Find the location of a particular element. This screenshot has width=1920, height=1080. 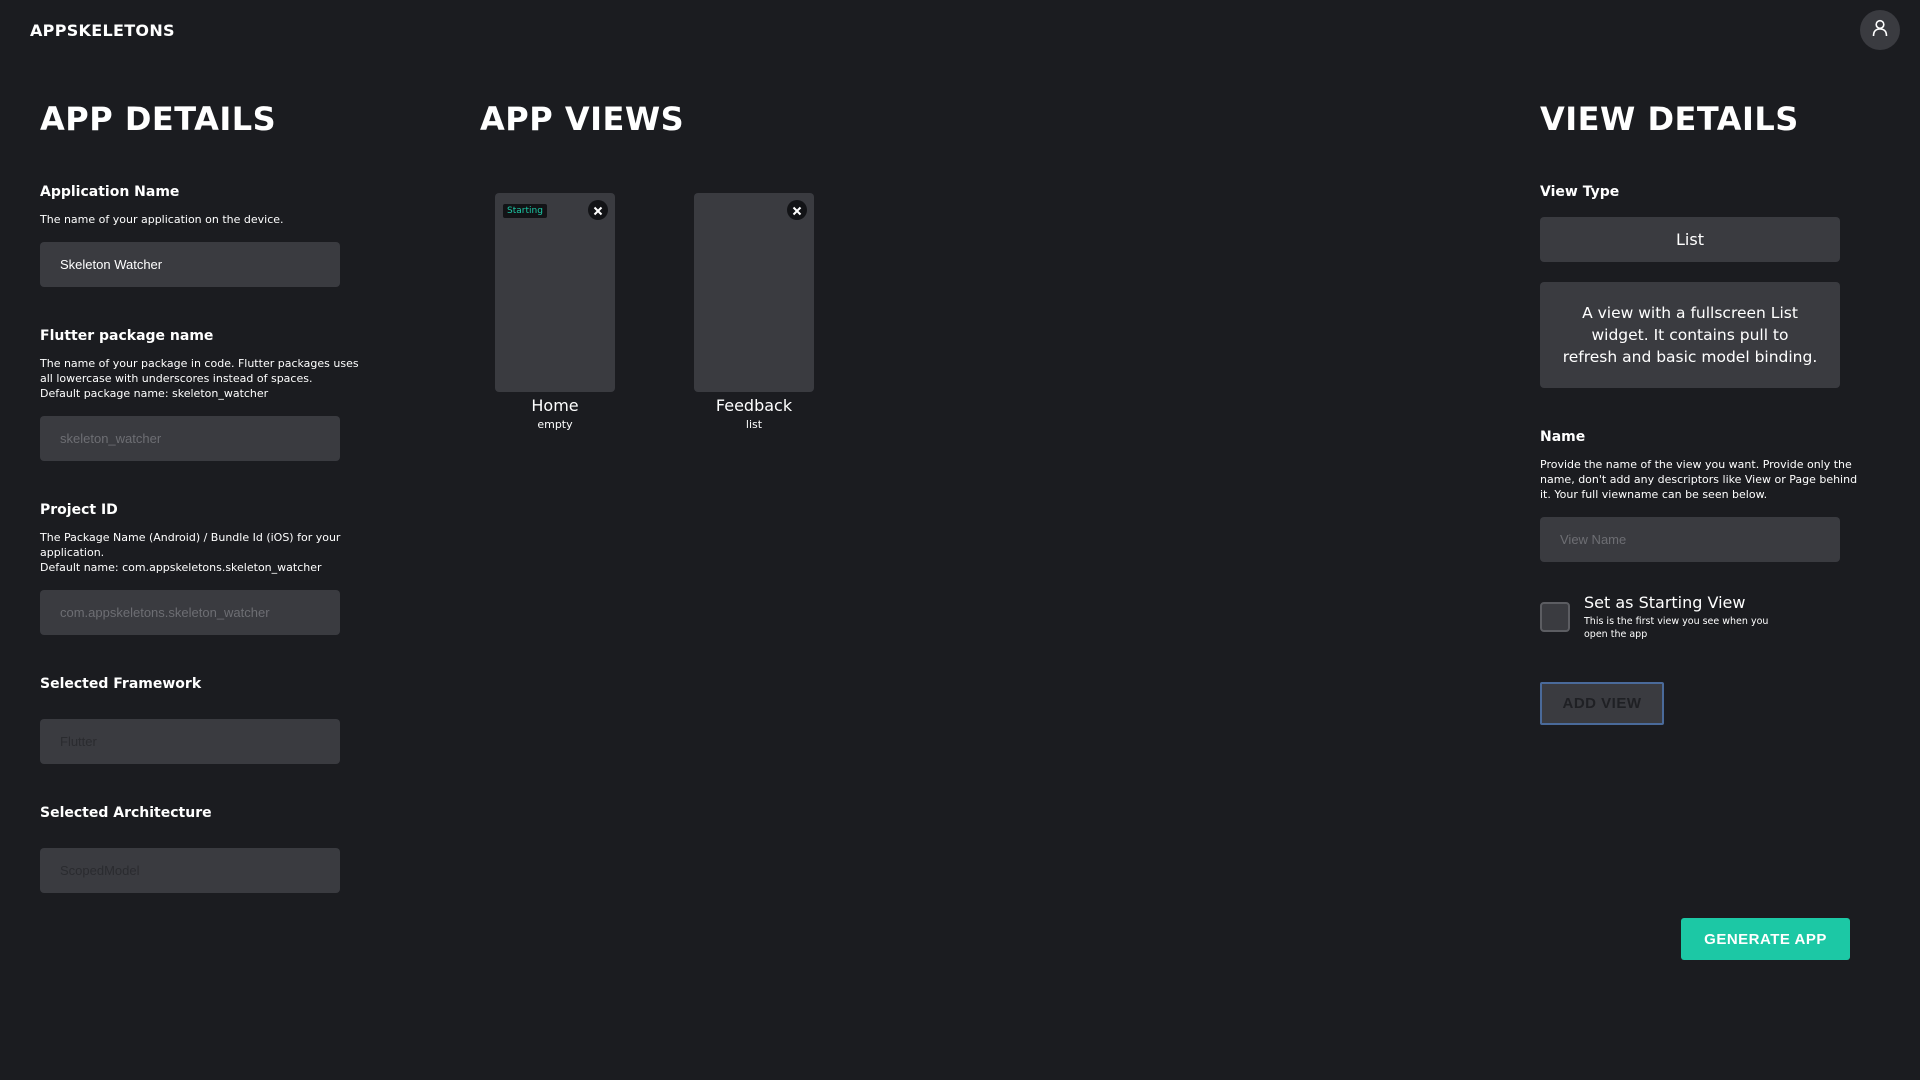

architecture-input is located at coordinates (190, 870).